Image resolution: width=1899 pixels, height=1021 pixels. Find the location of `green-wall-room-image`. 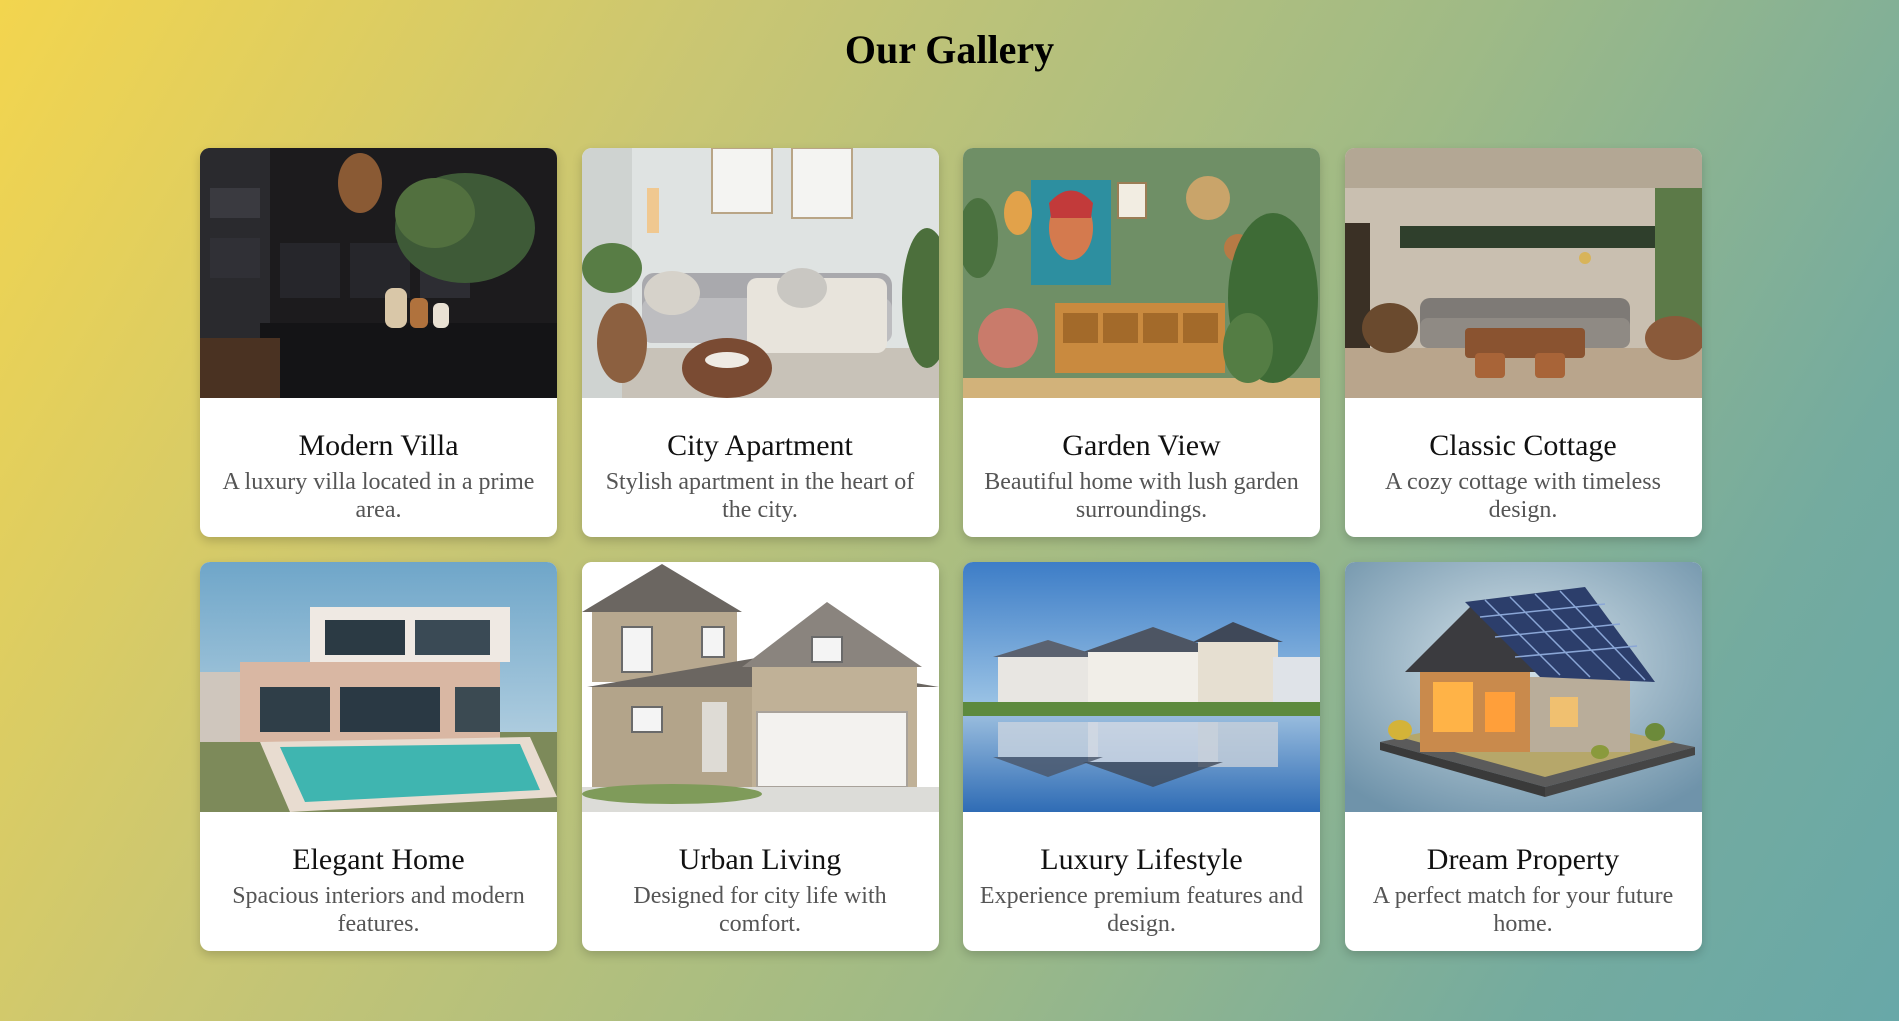

green-wall-room-image is located at coordinates (1141, 273).